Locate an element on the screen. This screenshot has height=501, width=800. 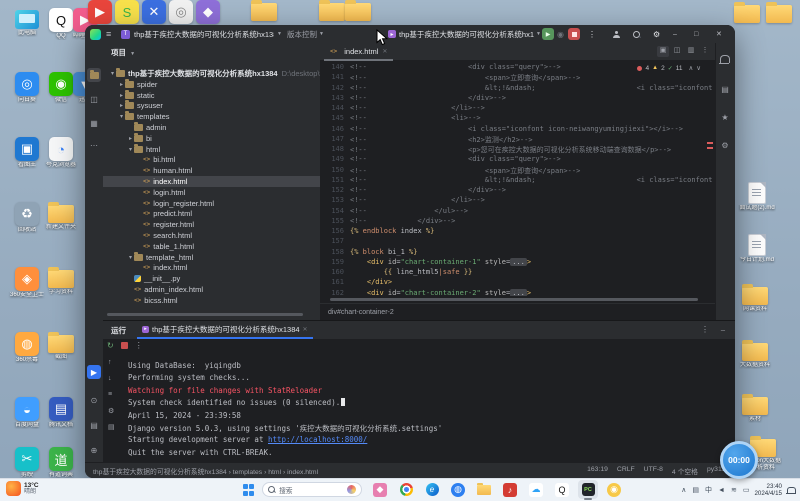
tray-icon: ◄ is located at coordinates (721, 490).